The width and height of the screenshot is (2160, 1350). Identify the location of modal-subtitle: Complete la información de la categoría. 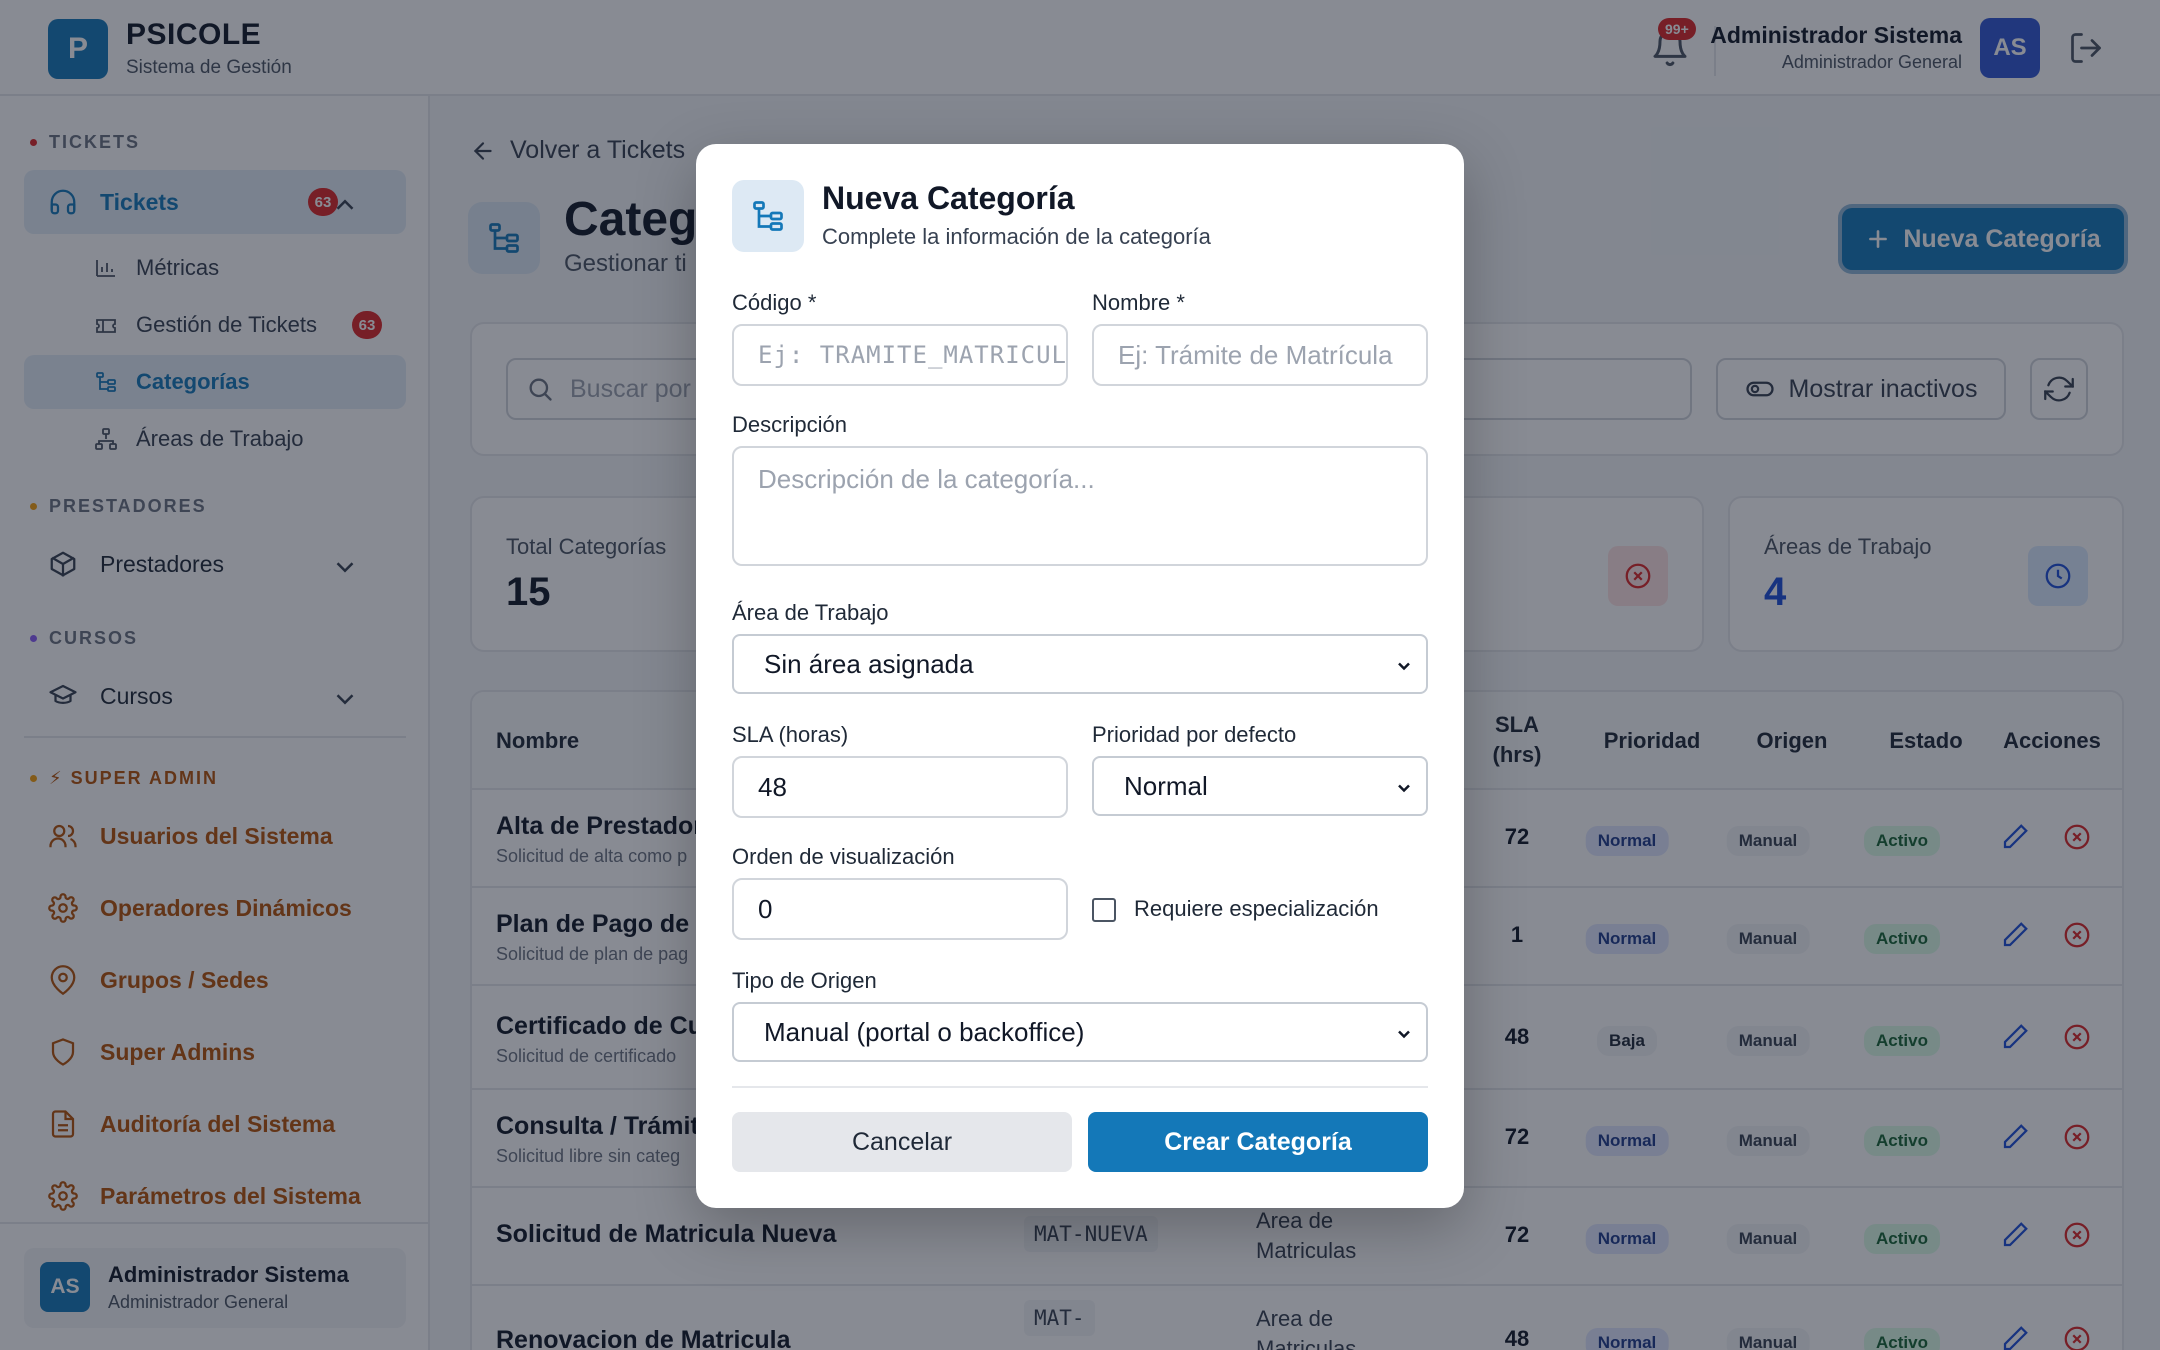
(1016, 236).